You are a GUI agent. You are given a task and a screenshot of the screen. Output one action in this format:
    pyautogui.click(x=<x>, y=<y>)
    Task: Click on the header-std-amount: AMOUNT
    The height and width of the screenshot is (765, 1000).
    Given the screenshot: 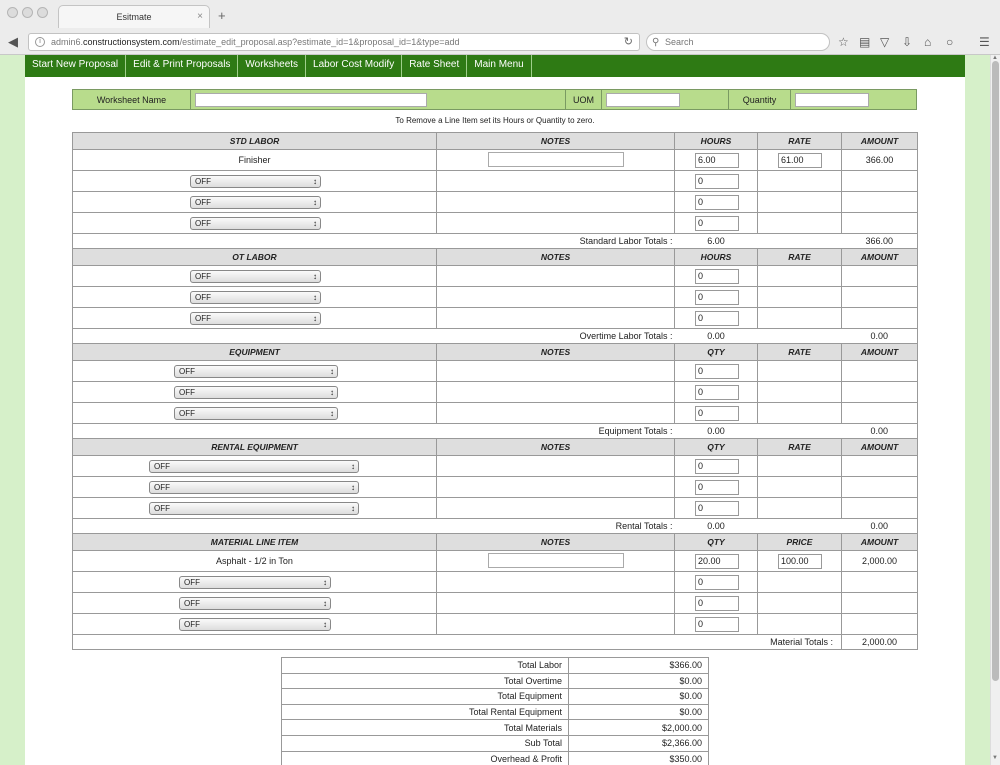 What is the action you would take?
    pyautogui.click(x=879, y=141)
    